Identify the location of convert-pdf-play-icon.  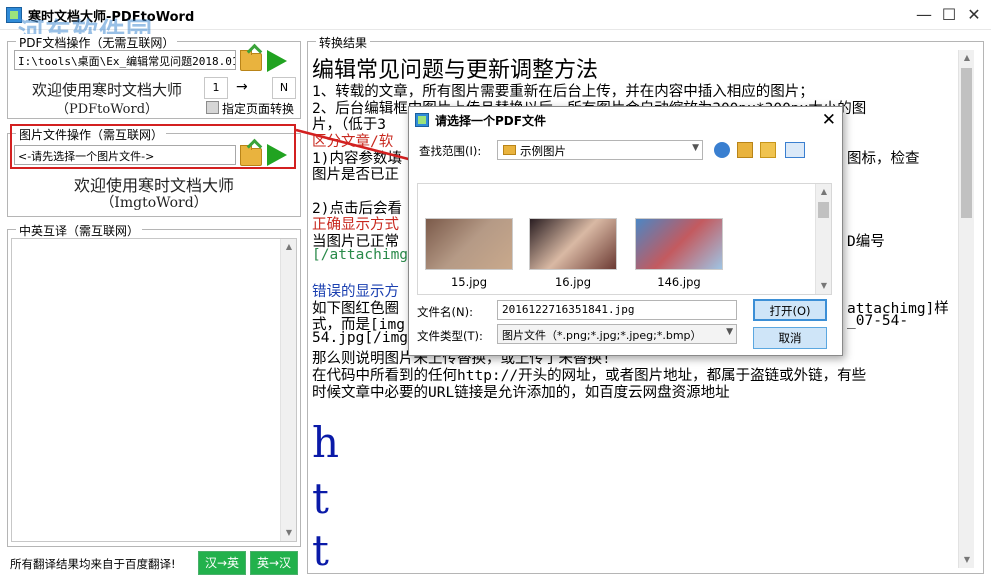
(277, 61).